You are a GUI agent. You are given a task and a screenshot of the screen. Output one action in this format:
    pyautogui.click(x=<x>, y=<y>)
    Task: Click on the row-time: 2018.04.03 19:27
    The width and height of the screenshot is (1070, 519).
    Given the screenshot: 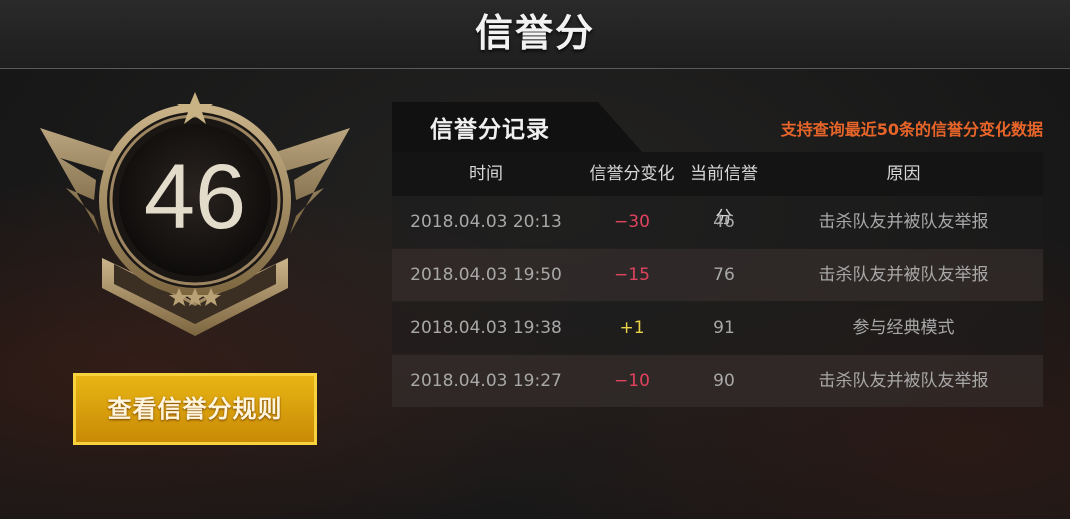 What is the action you would take?
    pyautogui.click(x=486, y=381)
    